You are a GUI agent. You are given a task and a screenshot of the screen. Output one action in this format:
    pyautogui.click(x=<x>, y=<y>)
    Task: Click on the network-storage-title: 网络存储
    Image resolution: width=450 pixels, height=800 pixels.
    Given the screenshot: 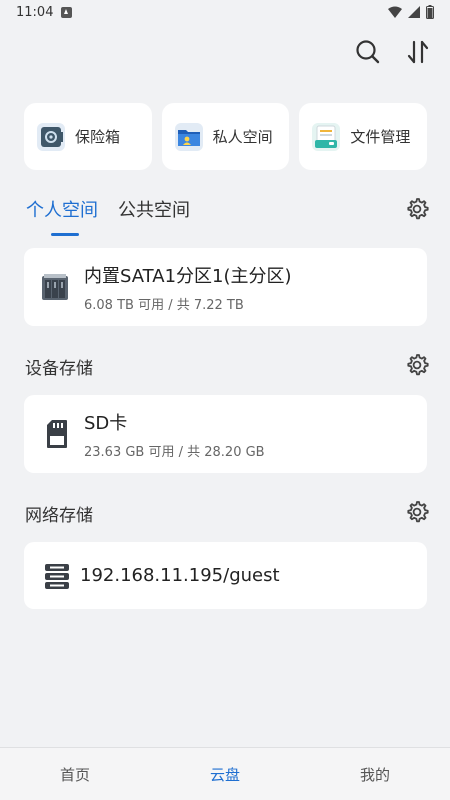 What is the action you would take?
    pyautogui.click(x=59, y=516)
    